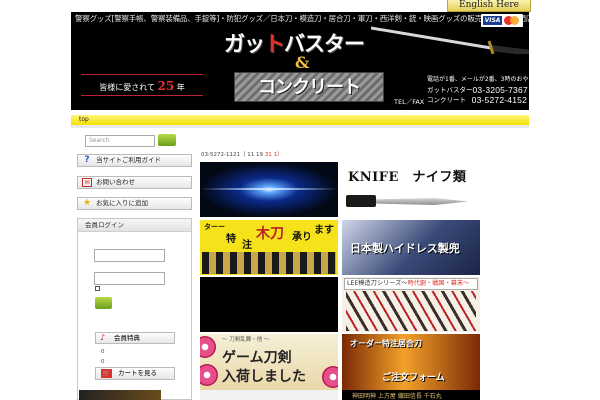 This screenshot has height=400, width=600. What do you see at coordinates (411, 311) in the screenshot?
I see `swords-image` at bounding box center [411, 311].